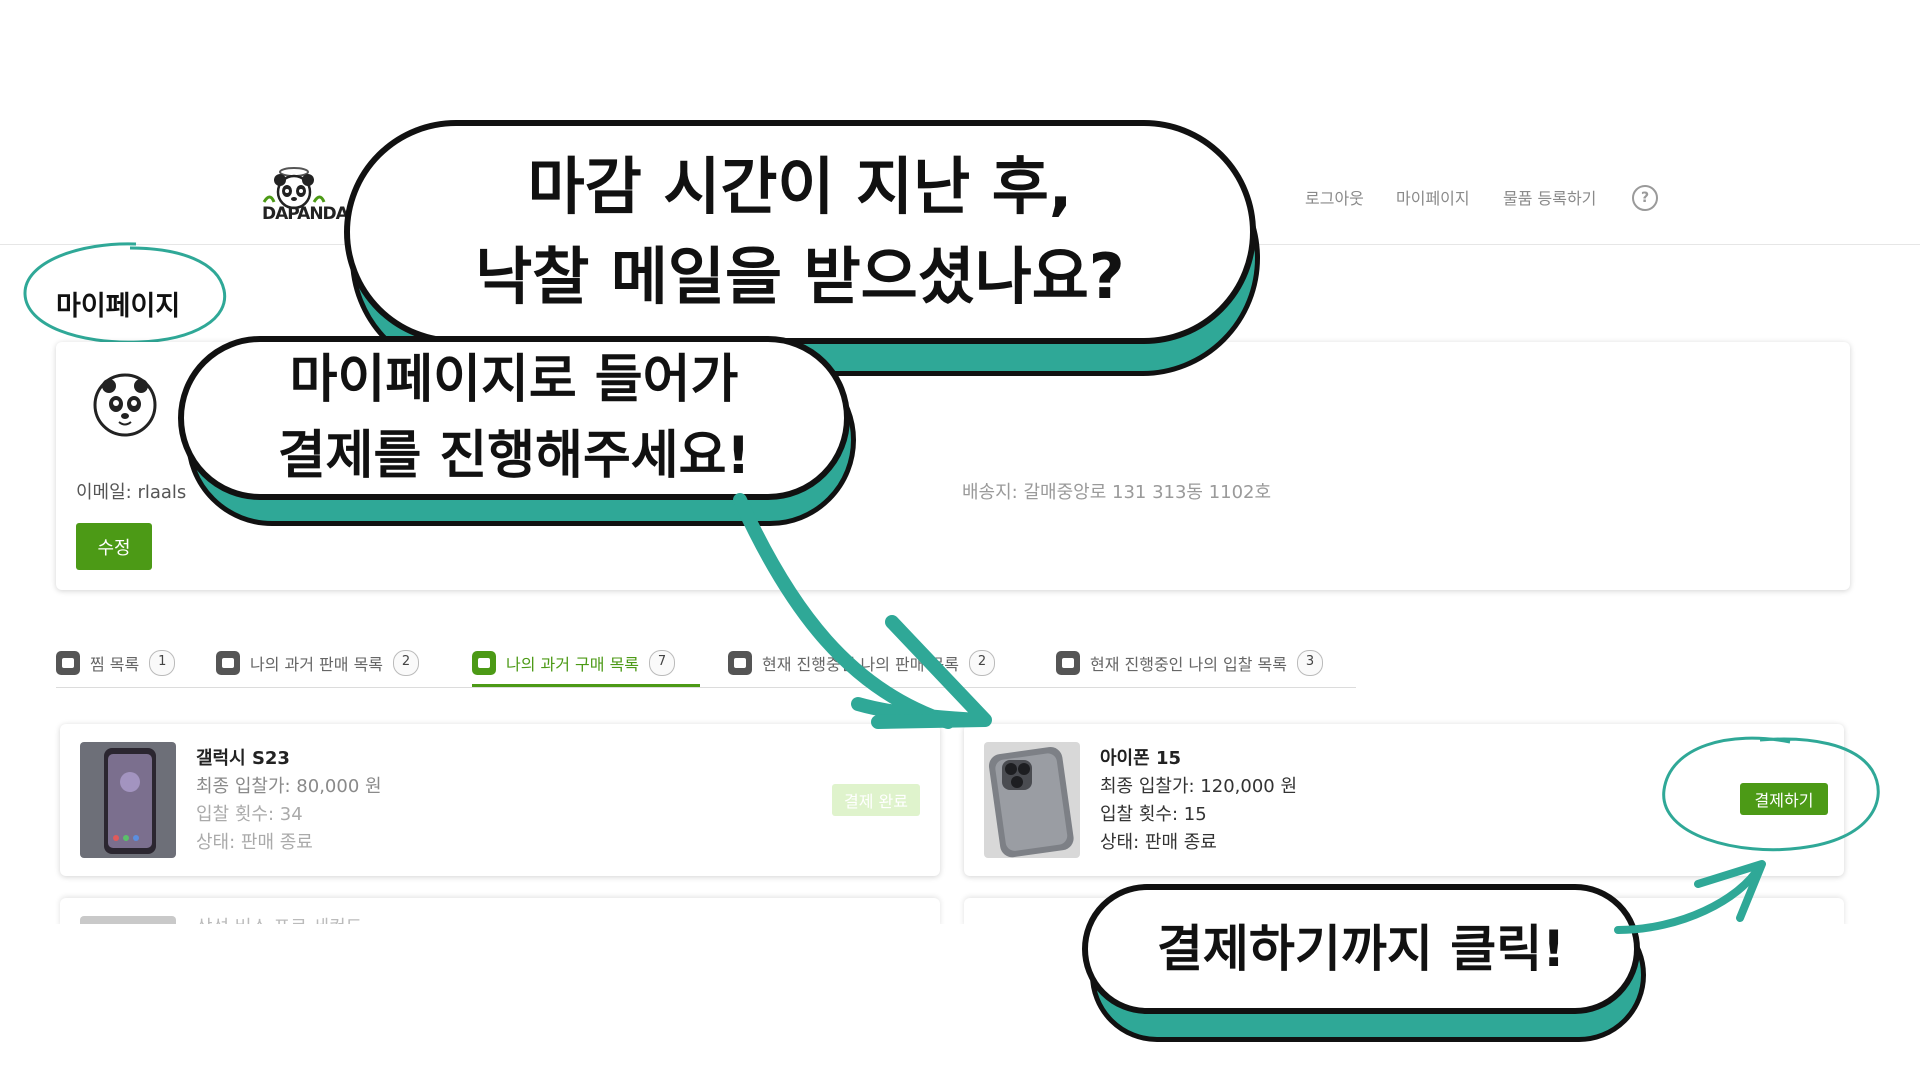 The height and width of the screenshot is (1080, 1920). What do you see at coordinates (243, 757) in the screenshot?
I see `item-name: 갤럭시 S23` at bounding box center [243, 757].